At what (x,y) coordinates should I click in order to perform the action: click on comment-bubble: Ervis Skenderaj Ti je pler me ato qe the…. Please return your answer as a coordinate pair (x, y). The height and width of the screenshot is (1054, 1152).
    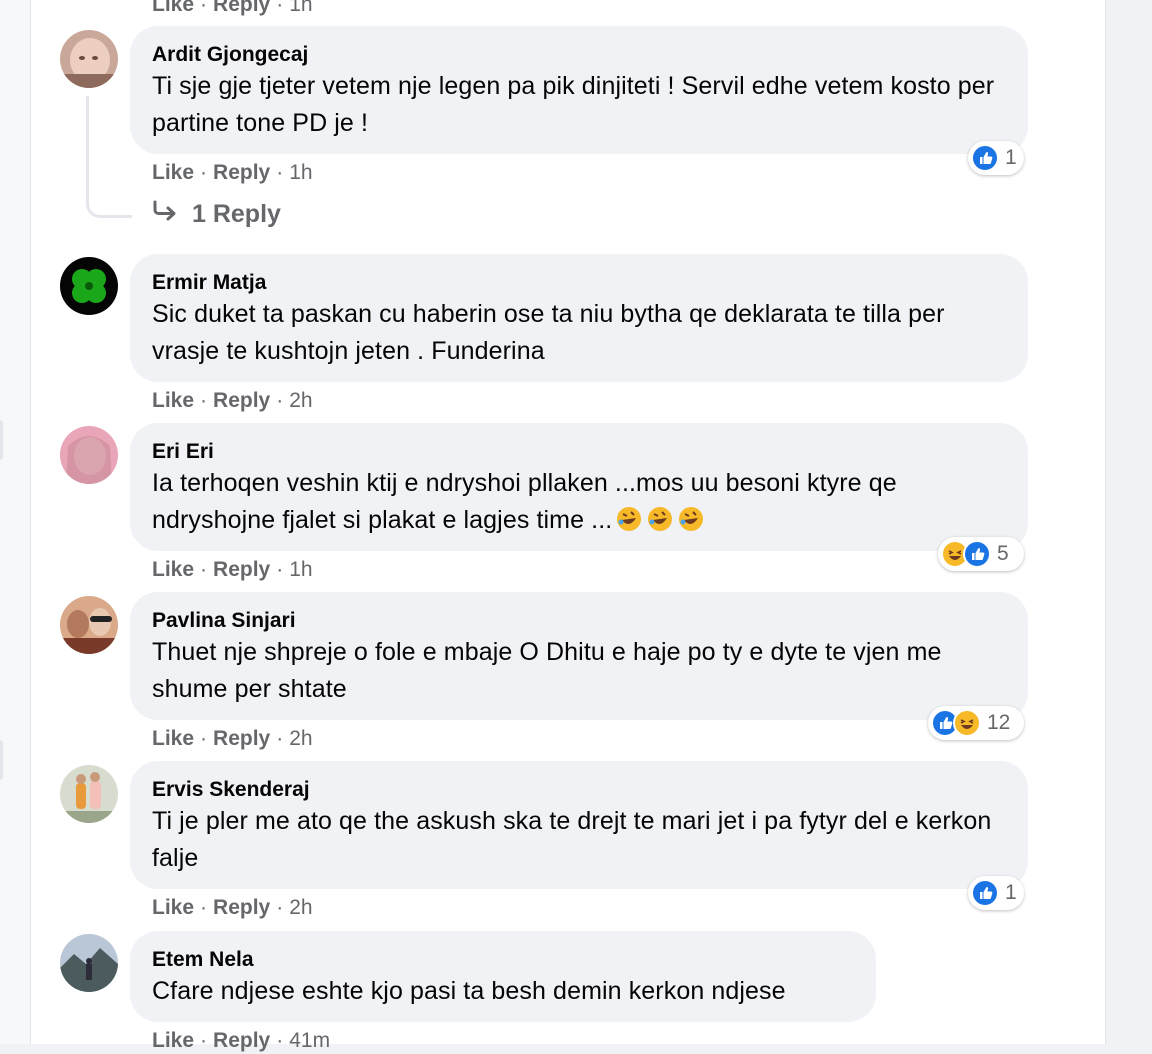
    Looking at the image, I should click on (579, 825).